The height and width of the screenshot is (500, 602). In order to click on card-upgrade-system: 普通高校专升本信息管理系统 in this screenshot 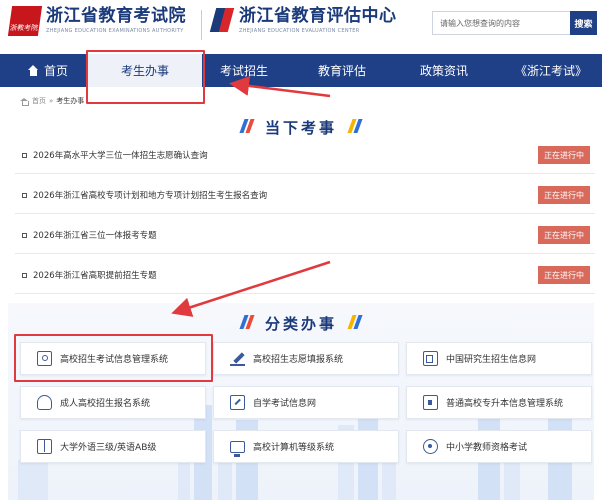, I will do `click(499, 402)`.